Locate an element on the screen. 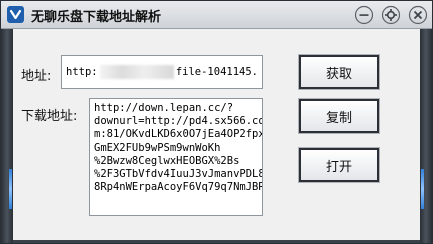  minimize-icon is located at coordinates (364, 15).